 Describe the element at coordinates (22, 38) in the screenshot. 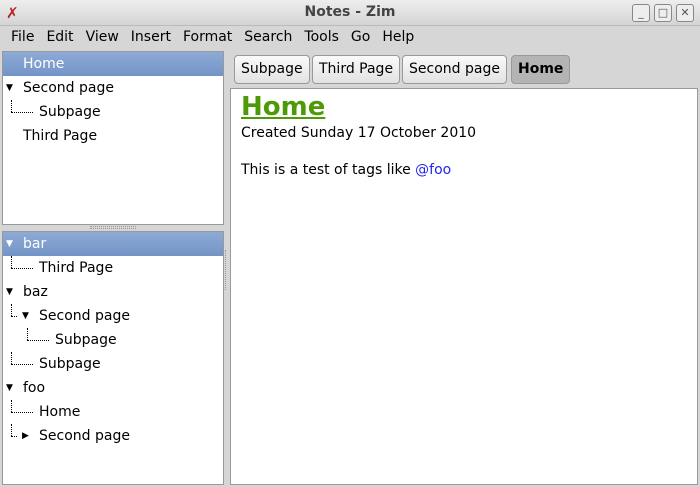

I see `menu-file: File` at that location.